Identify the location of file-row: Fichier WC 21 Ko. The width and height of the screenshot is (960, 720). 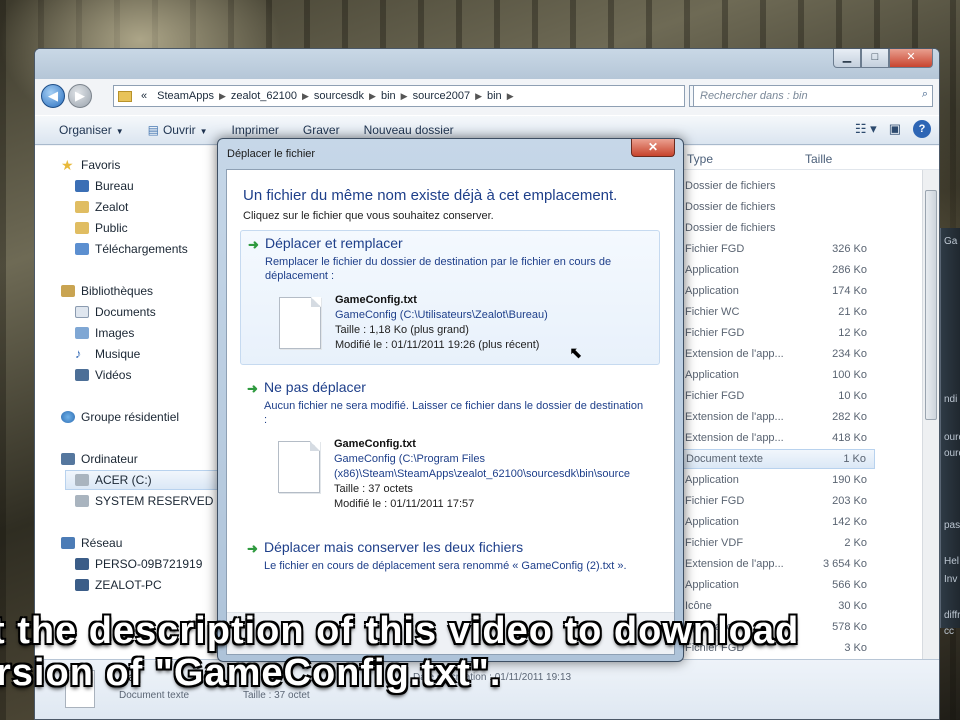
(780, 312).